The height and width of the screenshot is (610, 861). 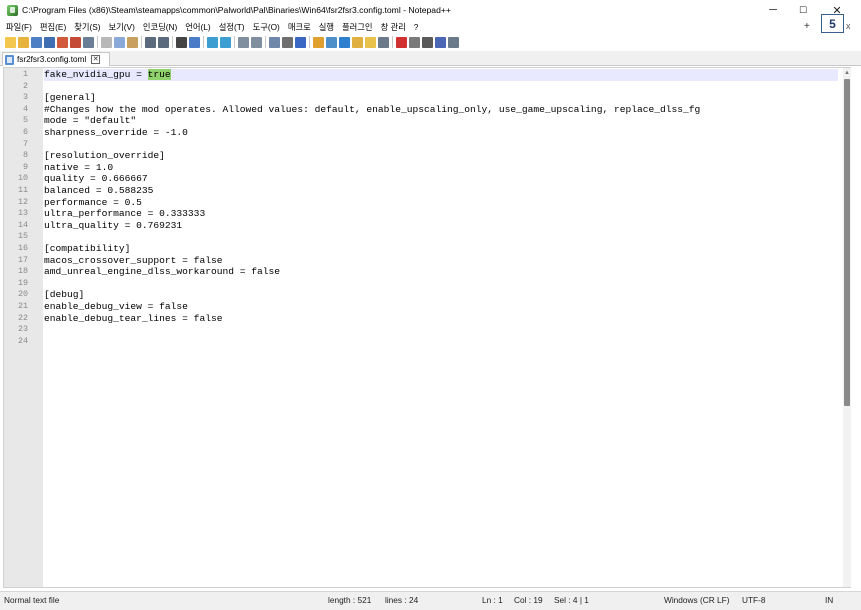 What do you see at coordinates (23, 42) in the screenshot?
I see `open-file-icon` at bounding box center [23, 42].